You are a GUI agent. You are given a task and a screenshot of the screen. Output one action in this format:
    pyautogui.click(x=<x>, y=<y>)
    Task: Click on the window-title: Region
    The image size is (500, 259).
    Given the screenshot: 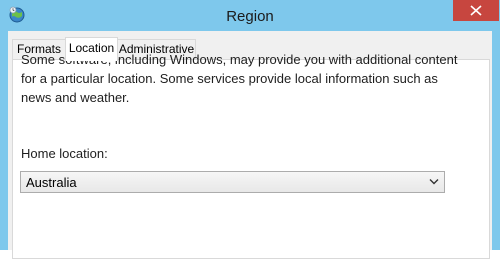 What is the action you would take?
    pyautogui.click(x=250, y=16)
    